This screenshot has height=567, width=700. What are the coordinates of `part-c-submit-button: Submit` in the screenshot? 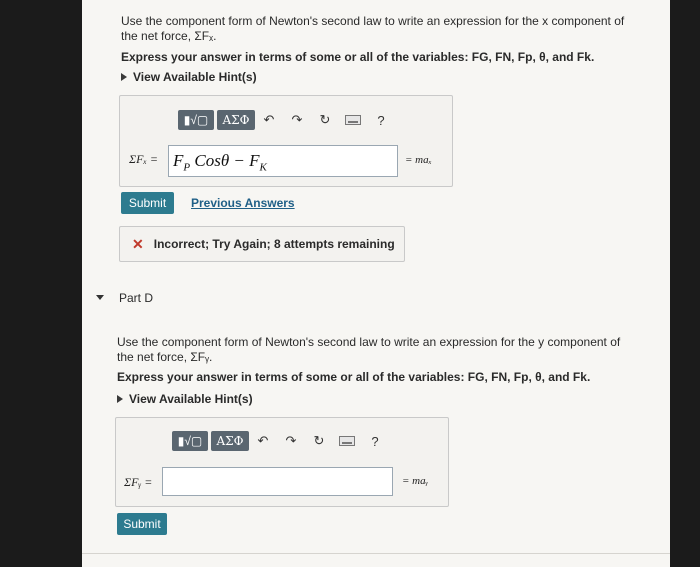 It's located at (147, 203).